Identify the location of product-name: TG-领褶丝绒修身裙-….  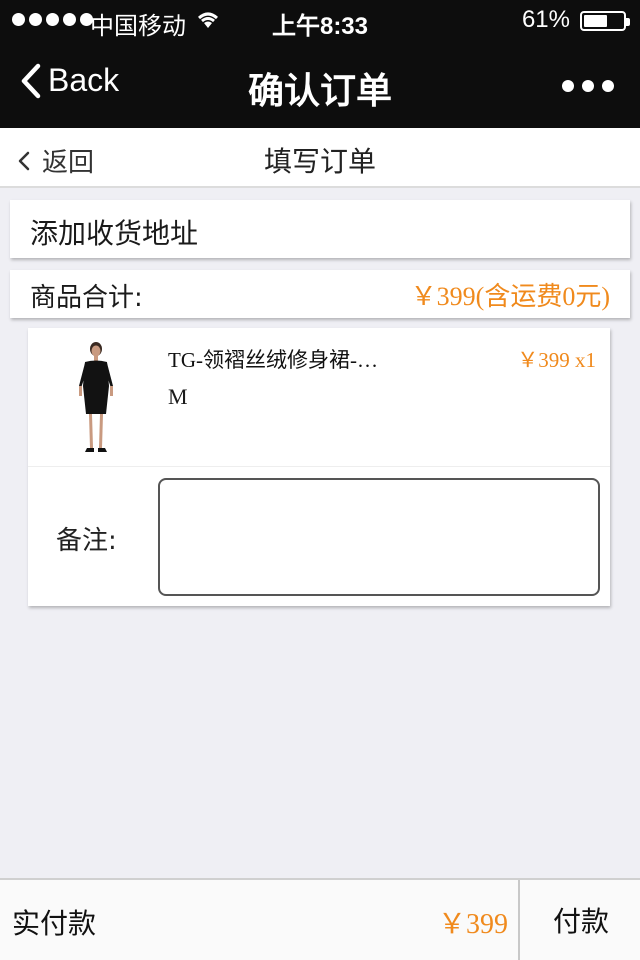
(273, 360).